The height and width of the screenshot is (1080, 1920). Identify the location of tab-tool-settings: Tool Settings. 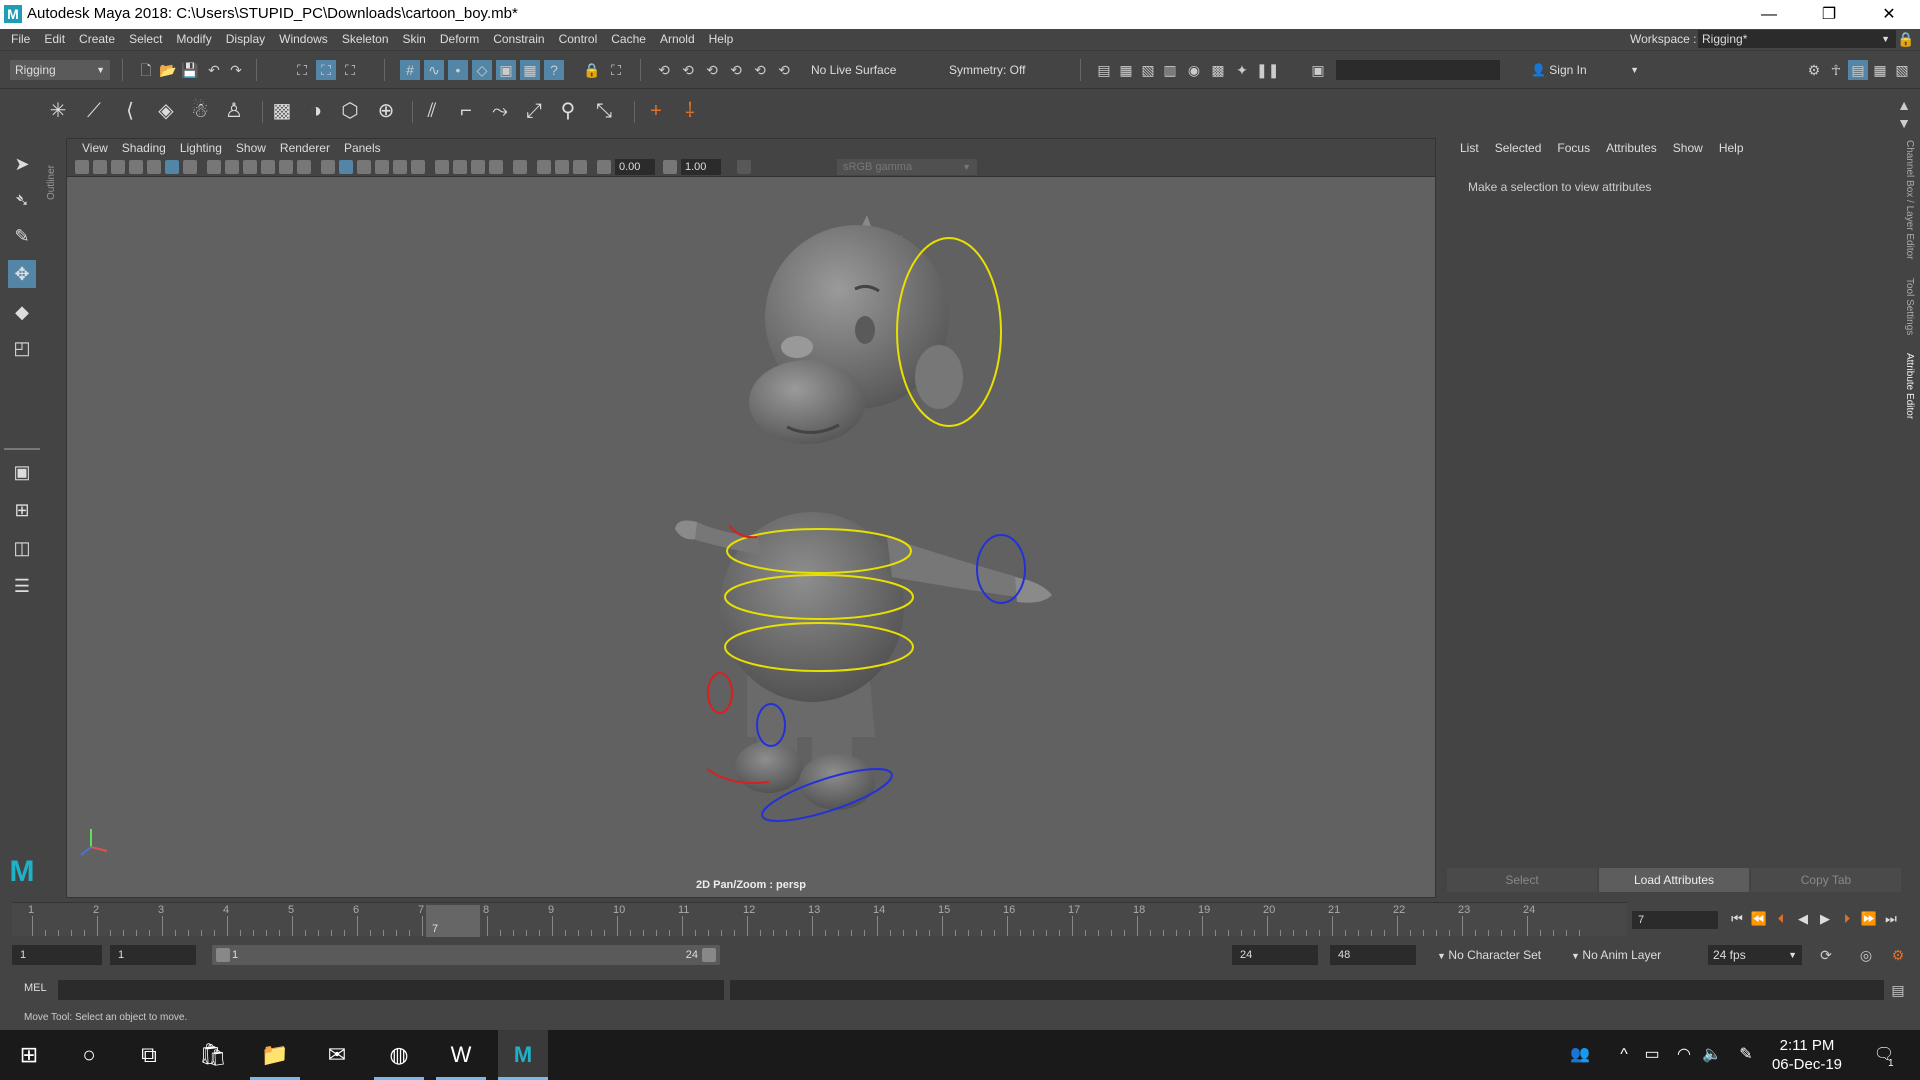
(1909, 306).